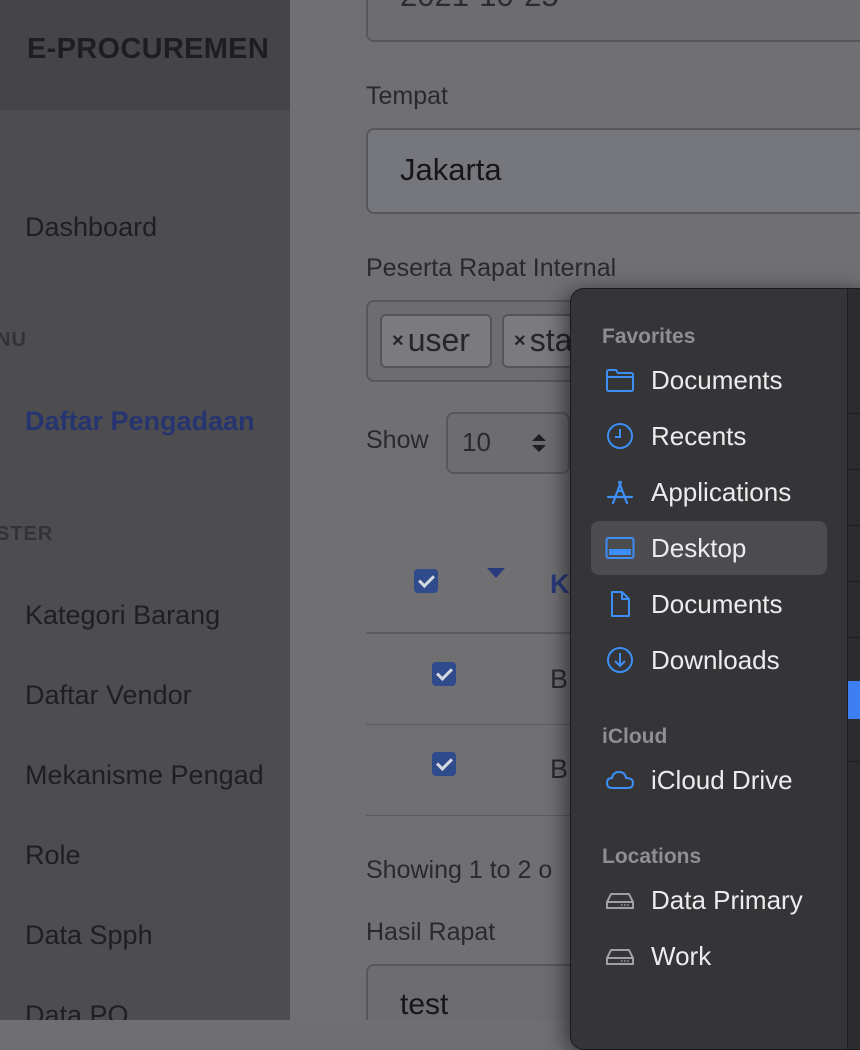 The image size is (860, 1050). I want to click on select-all-checkbox, so click(426, 581).